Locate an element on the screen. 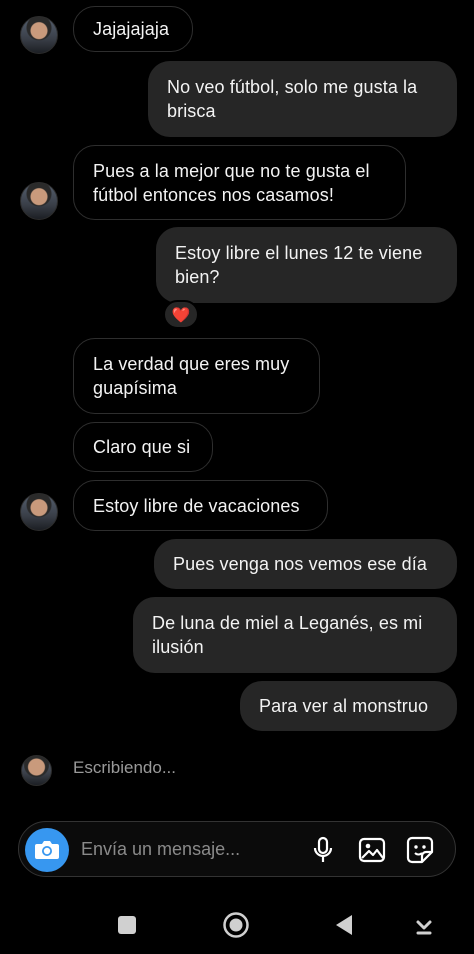 Image resolution: width=474 pixels, height=954 pixels. extra-nav-button is located at coordinates (424, 925).